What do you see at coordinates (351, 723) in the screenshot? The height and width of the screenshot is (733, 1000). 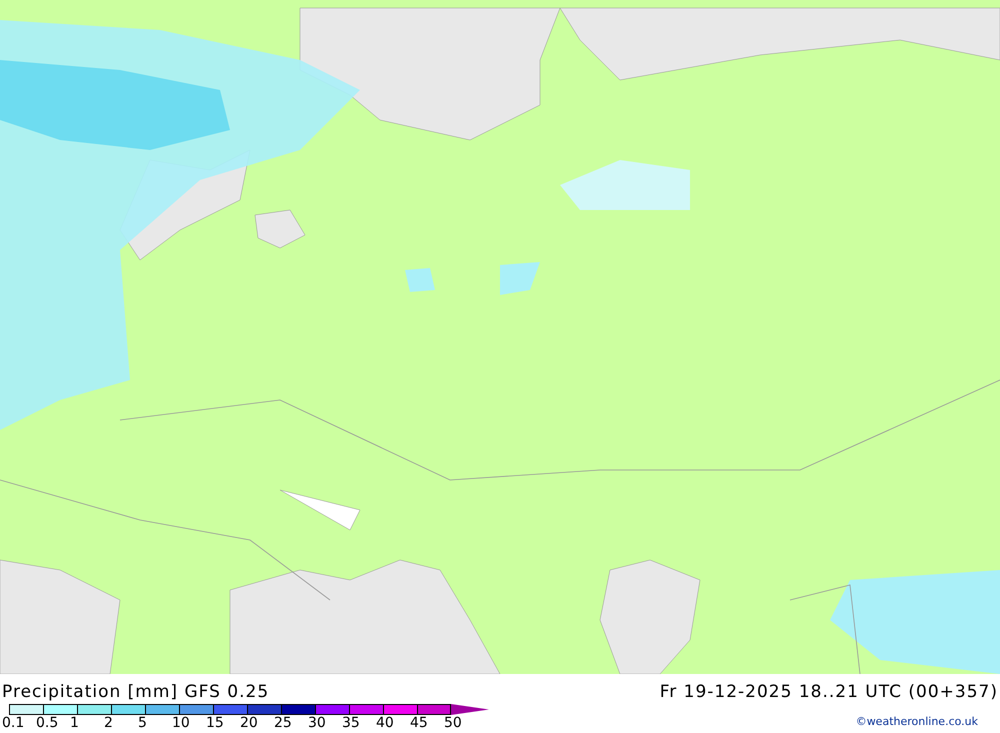 I see `legend-label: 35` at bounding box center [351, 723].